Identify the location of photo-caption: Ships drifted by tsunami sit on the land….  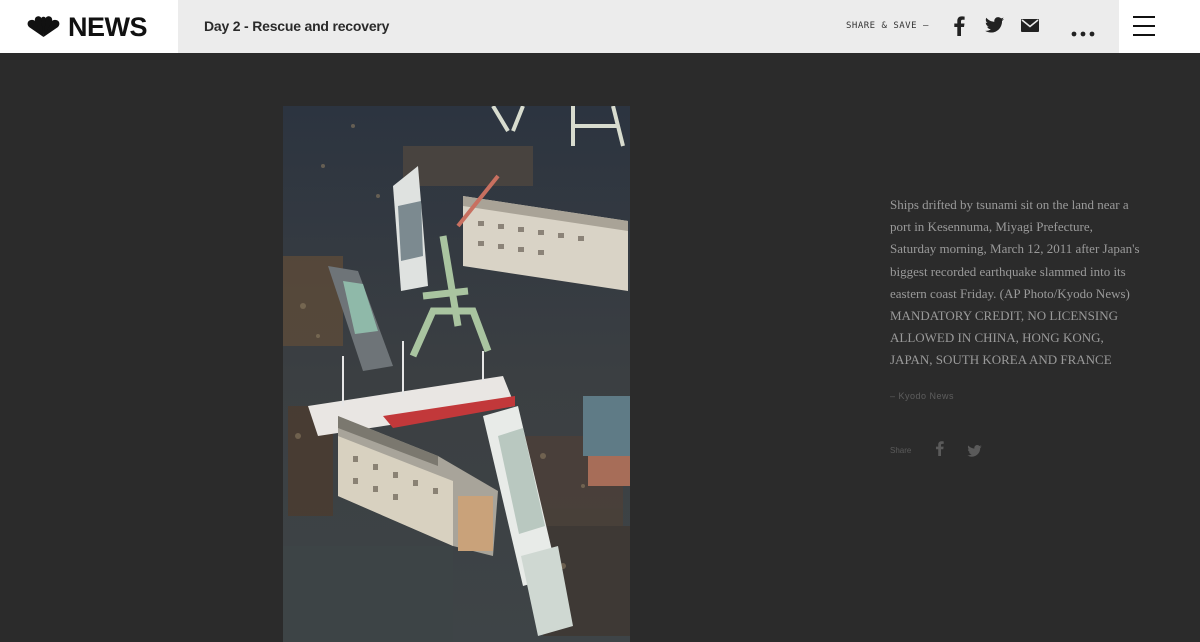
(1015, 282).